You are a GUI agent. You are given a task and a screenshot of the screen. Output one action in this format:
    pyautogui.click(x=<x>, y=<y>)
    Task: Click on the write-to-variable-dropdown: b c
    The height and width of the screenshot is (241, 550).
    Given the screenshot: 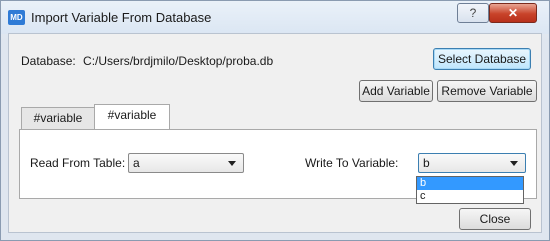 What is the action you would take?
    pyautogui.click(x=470, y=190)
    